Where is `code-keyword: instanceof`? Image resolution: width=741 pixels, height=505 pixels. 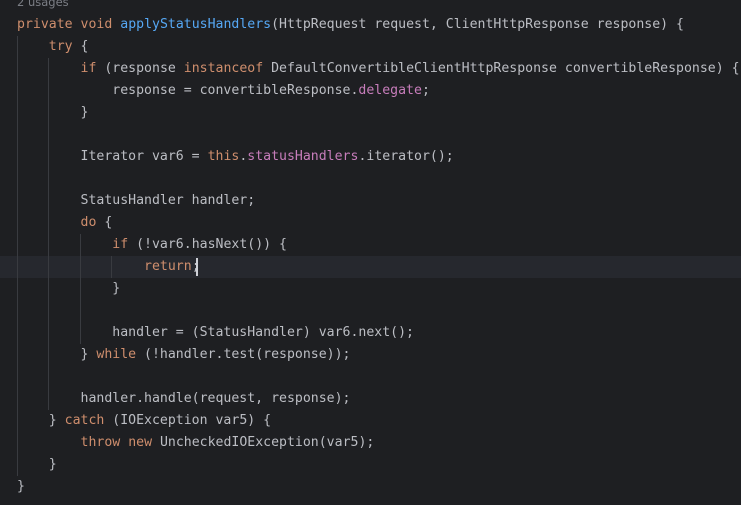 code-keyword: instanceof is located at coordinates (223, 68).